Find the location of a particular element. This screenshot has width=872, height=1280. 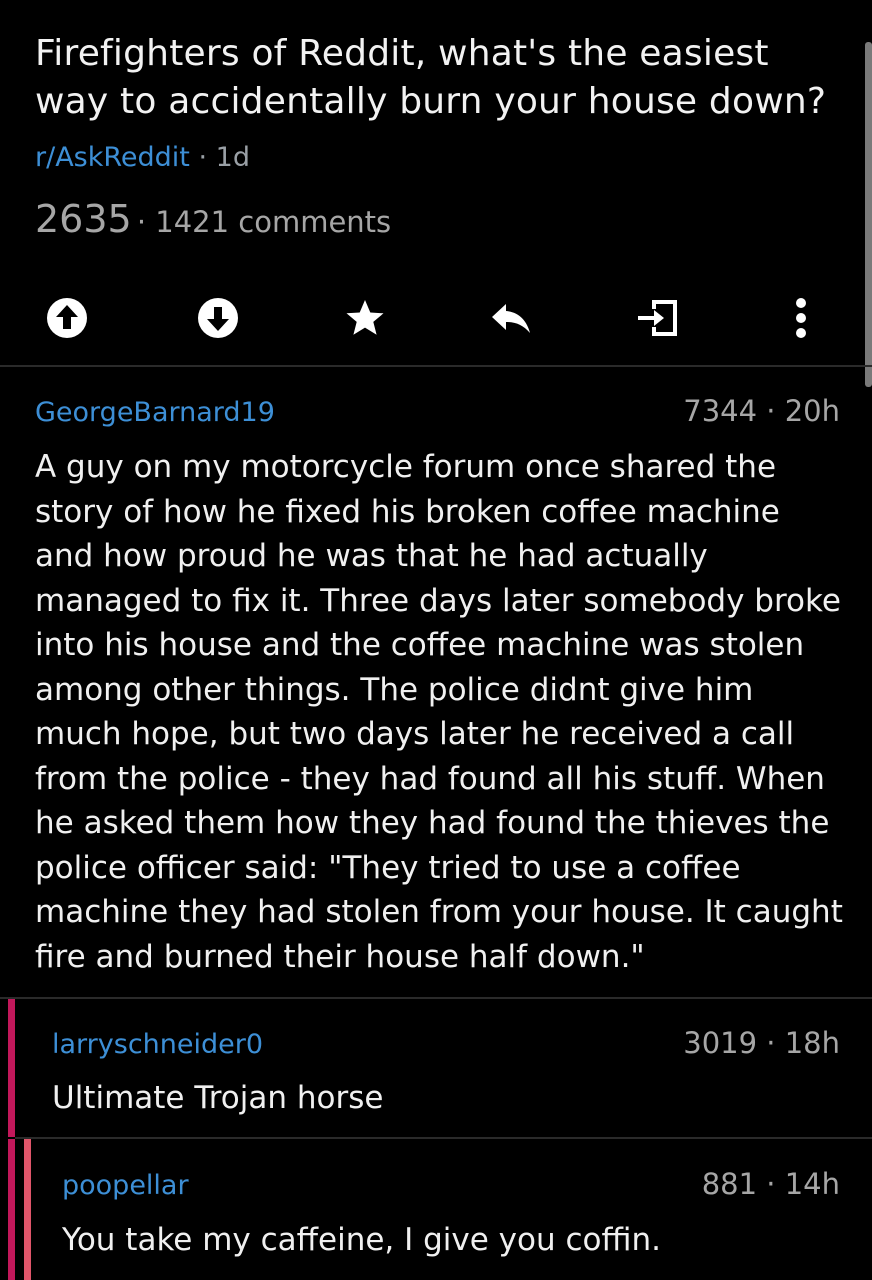

more-options-button is located at coordinates (801, 317).